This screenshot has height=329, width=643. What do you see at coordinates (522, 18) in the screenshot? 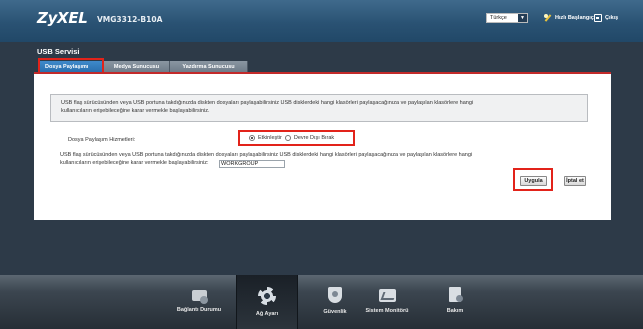
I see `chevron-down-icon: ▼` at bounding box center [522, 18].